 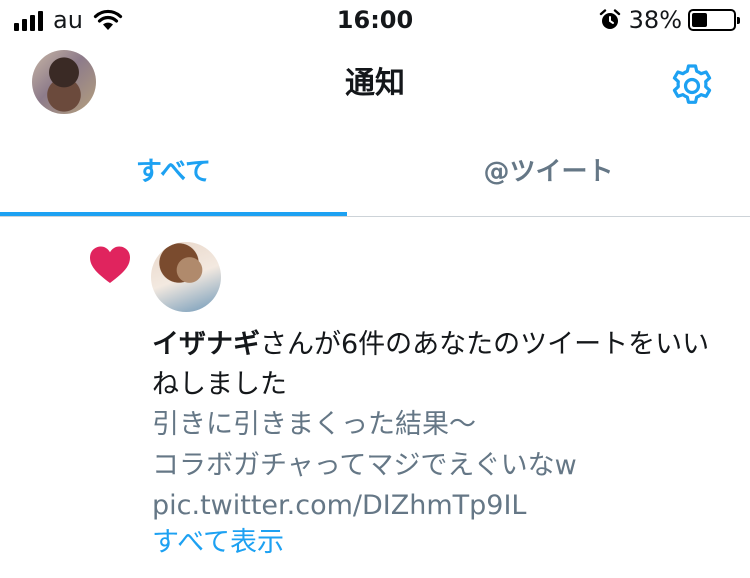 What do you see at coordinates (110, 264) in the screenshot?
I see `heart-icon` at bounding box center [110, 264].